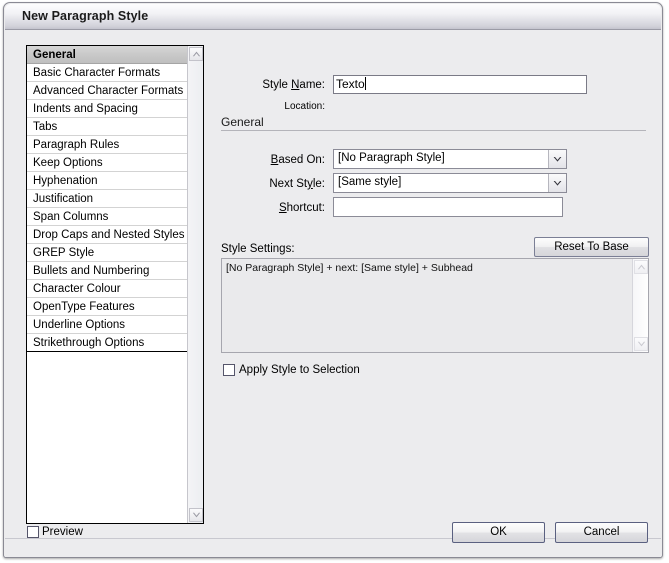 This screenshot has height=563, width=669. Describe the element at coordinates (297, 184) in the screenshot. I see `next-style-label: Next Style:` at that location.